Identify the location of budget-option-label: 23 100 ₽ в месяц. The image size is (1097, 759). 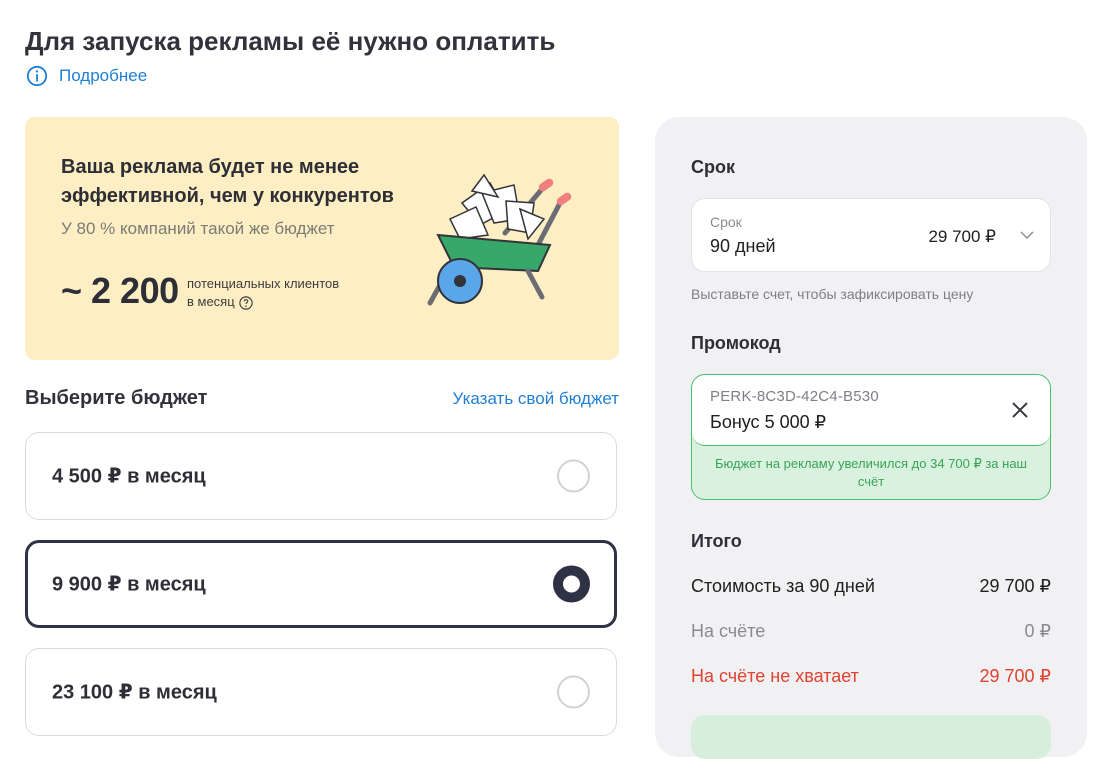
(134, 692).